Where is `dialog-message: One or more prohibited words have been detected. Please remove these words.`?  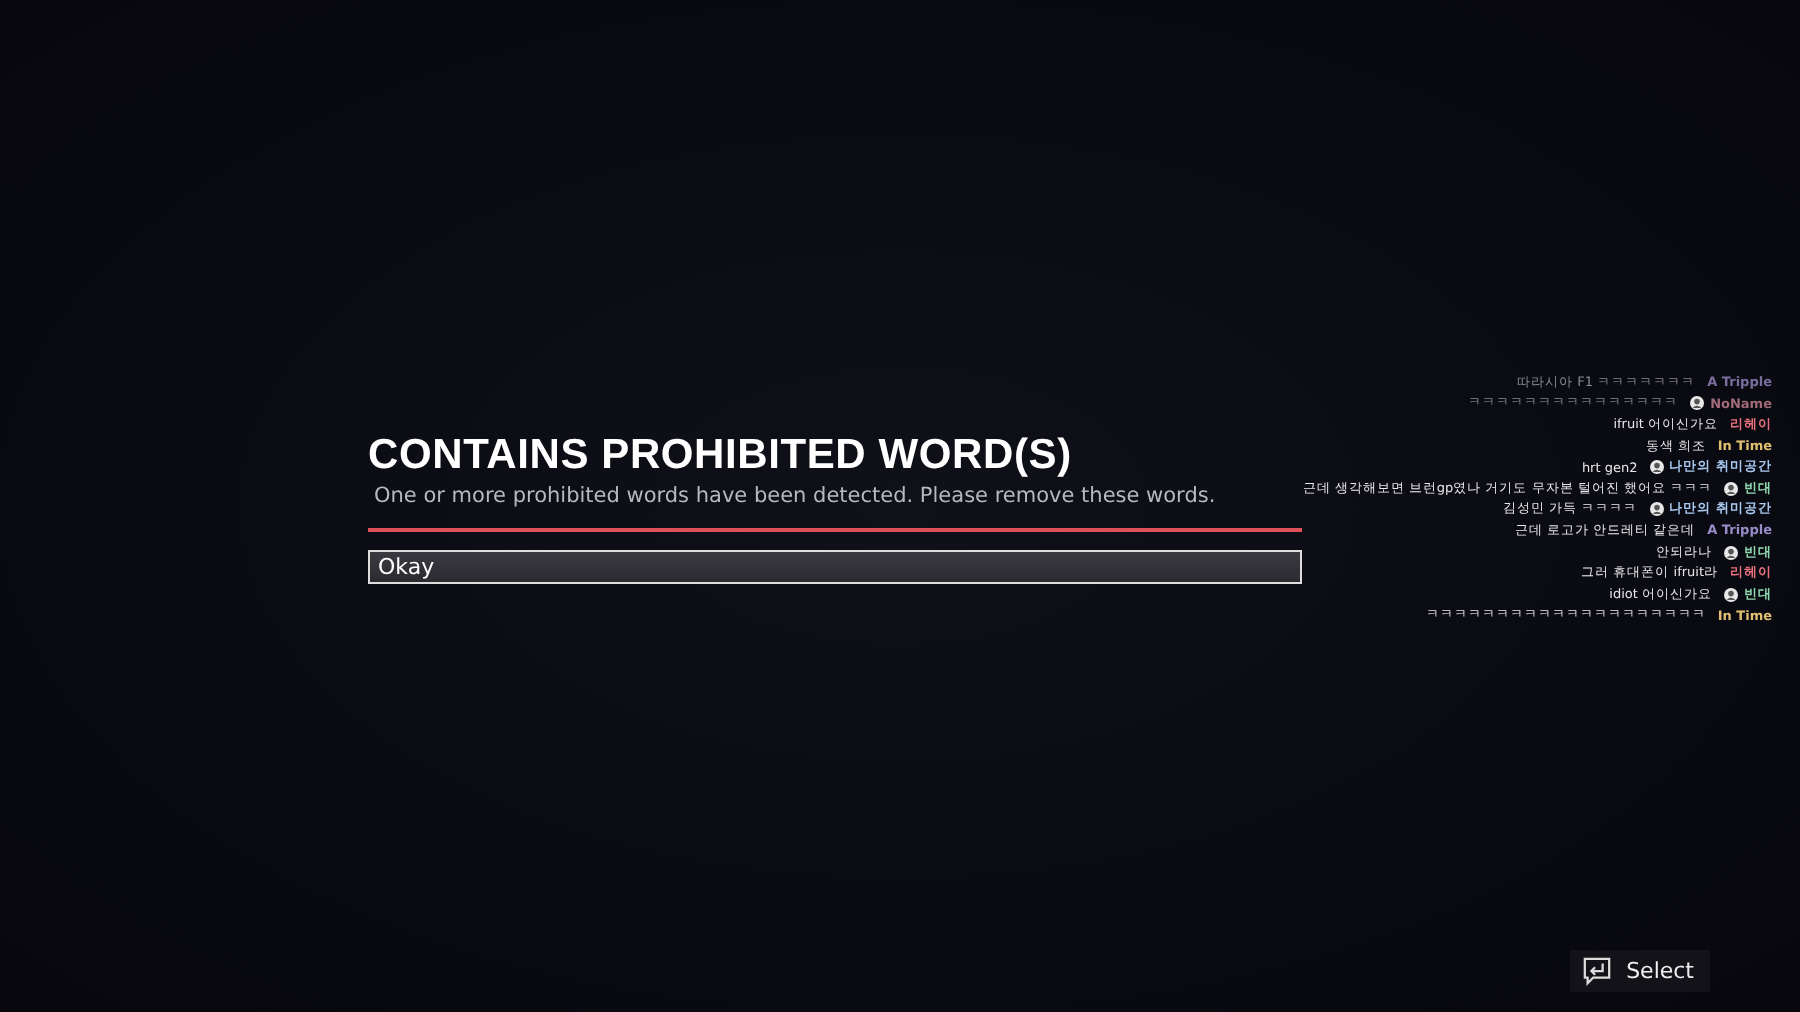 dialog-message: One or more prohibited words have been detected. Please remove these words. is located at coordinates (796, 496).